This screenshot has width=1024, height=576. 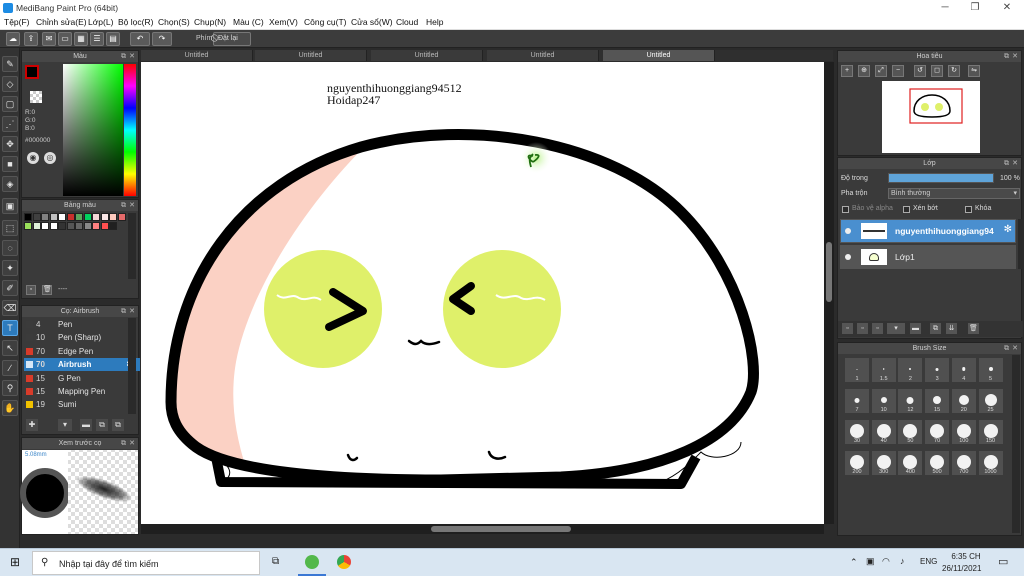 I want to click on tab-untitled-3: Untitled, so click(x=427, y=55).